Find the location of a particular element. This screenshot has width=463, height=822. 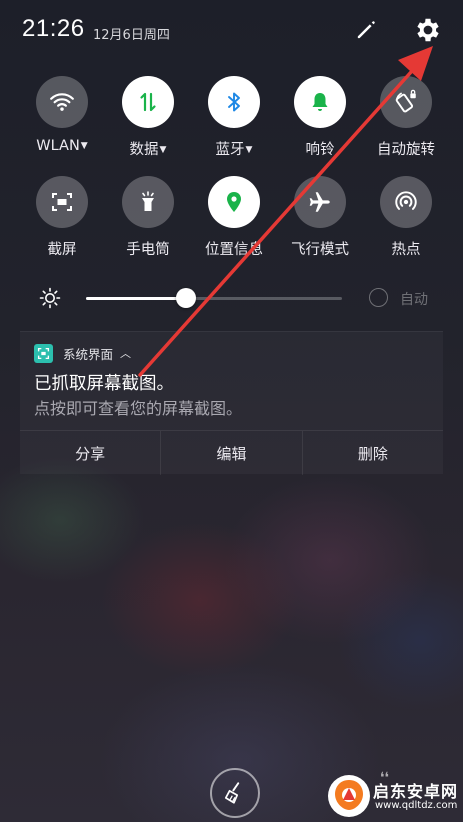

tile-mobile-data-button is located at coordinates (148, 102).